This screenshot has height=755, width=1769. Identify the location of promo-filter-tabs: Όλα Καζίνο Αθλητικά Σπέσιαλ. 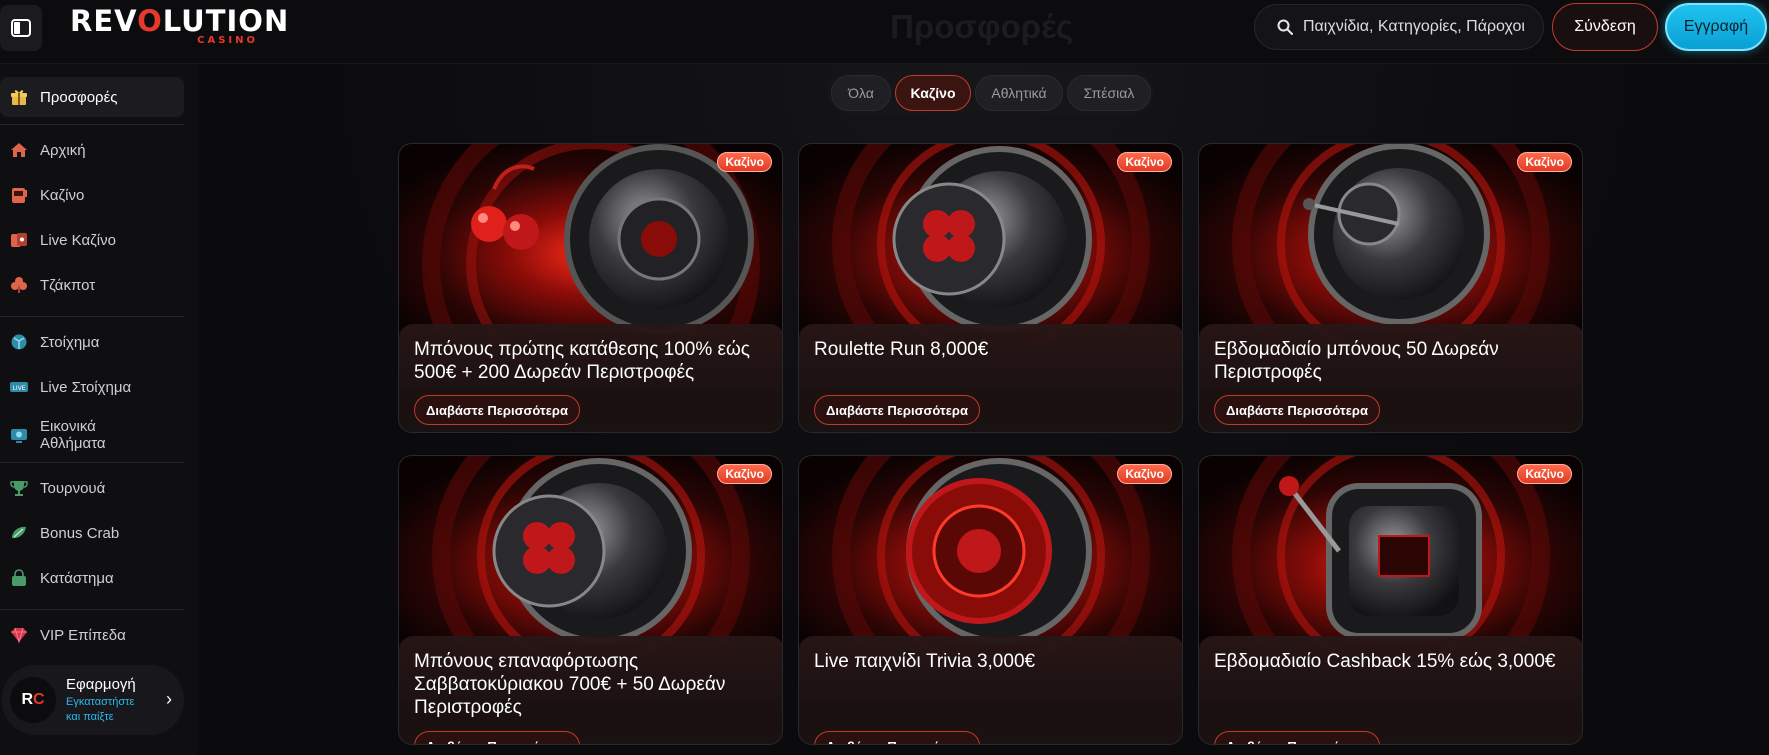
(991, 93).